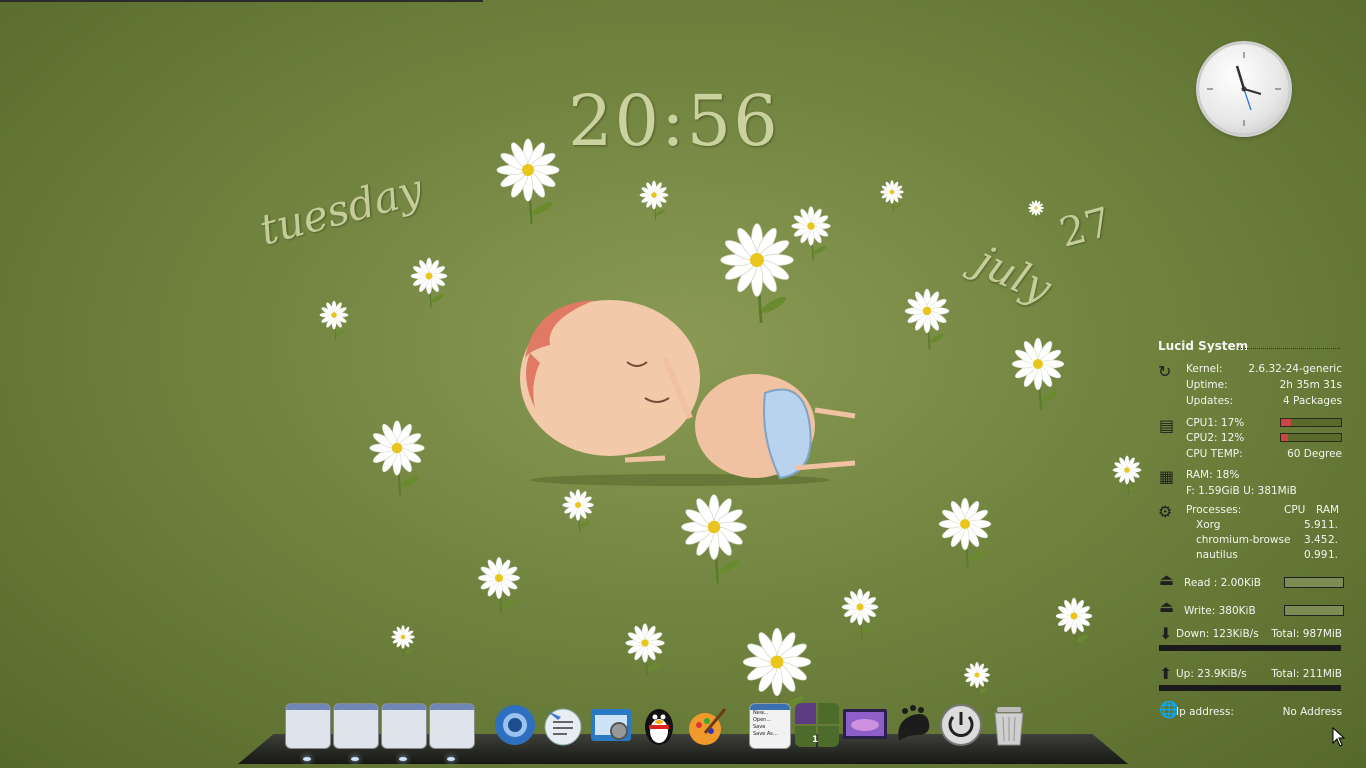 The width and height of the screenshot is (1366, 768). I want to click on down-total: Total: 987MiB, so click(1306, 634).